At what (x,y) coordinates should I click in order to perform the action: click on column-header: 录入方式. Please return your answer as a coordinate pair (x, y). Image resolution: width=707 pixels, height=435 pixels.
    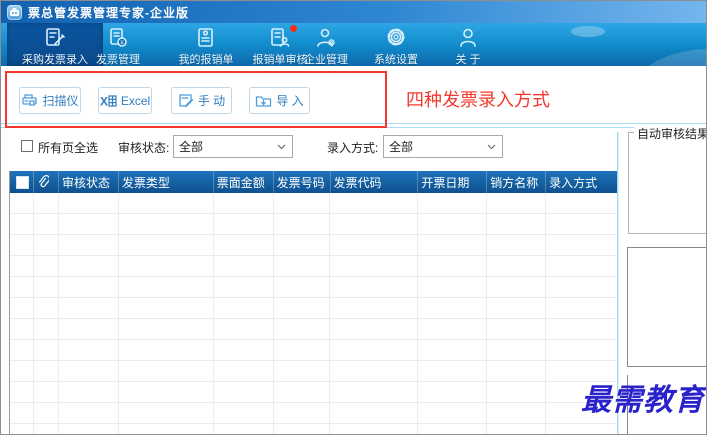
    Looking at the image, I should click on (581, 182).